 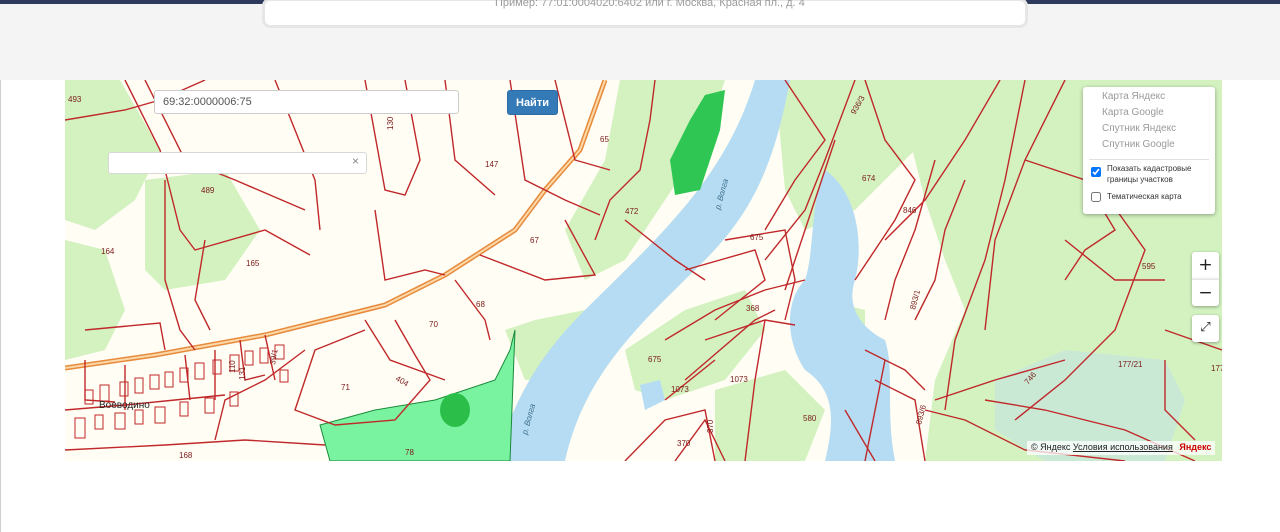 I want to click on layer-yandex-satellite: Спутник Яндекс, so click(x=1139, y=128).